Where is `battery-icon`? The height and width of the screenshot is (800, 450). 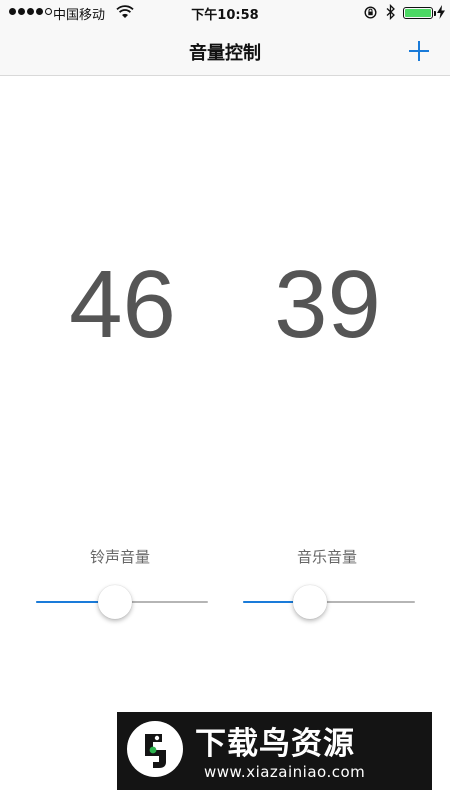 battery-icon is located at coordinates (419, 13).